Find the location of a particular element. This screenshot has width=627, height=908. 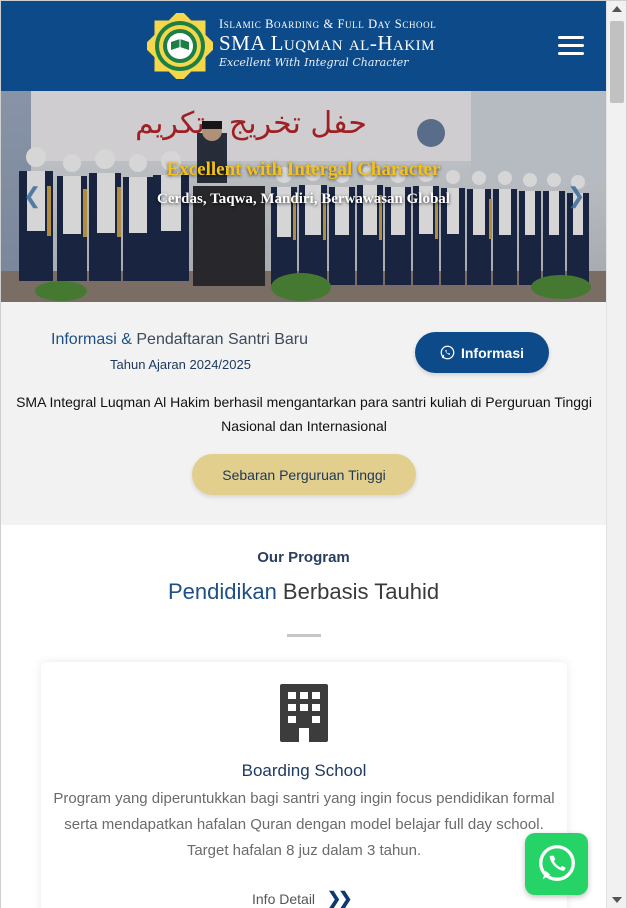

info-heading: Informasi & Pendaftaran Santri Baru is located at coordinates (179, 340).